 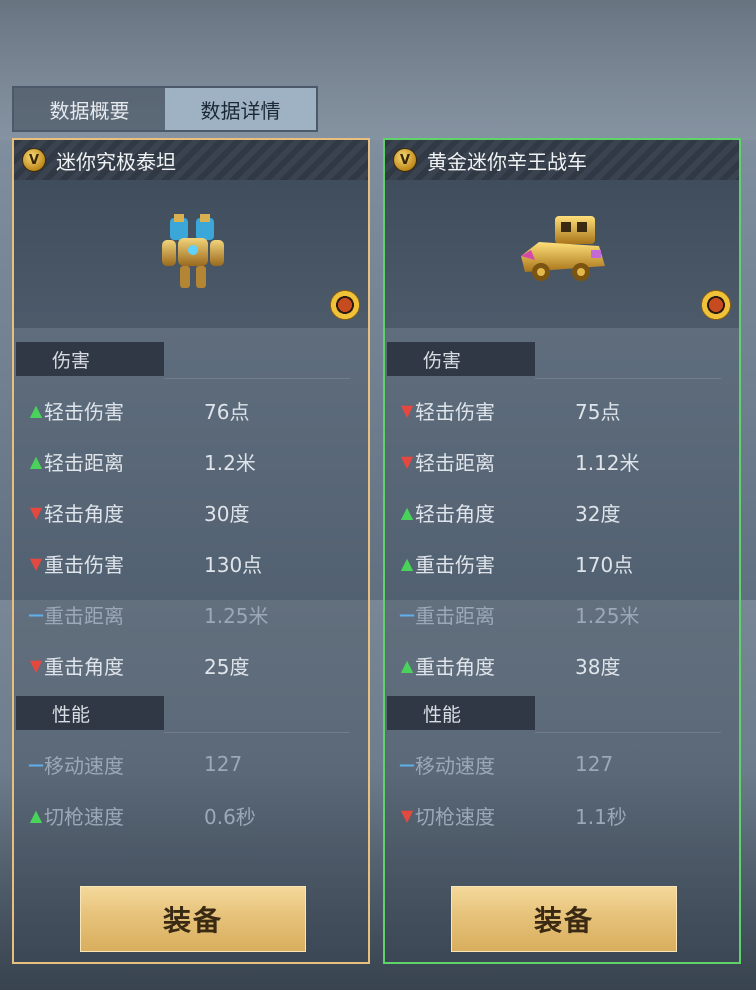 I want to click on stat-row: ▼ 切枪速度 1.1秒, so click(x=550, y=815).